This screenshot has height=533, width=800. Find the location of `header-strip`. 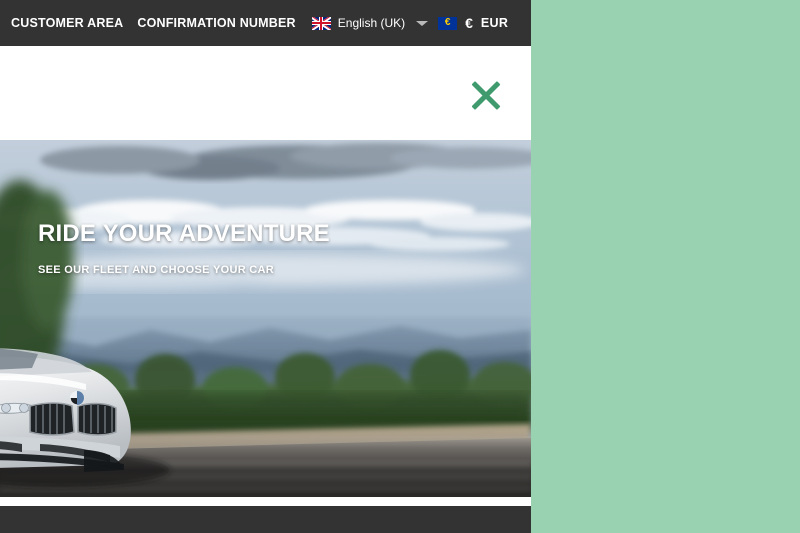

header-strip is located at coordinates (265, 93).